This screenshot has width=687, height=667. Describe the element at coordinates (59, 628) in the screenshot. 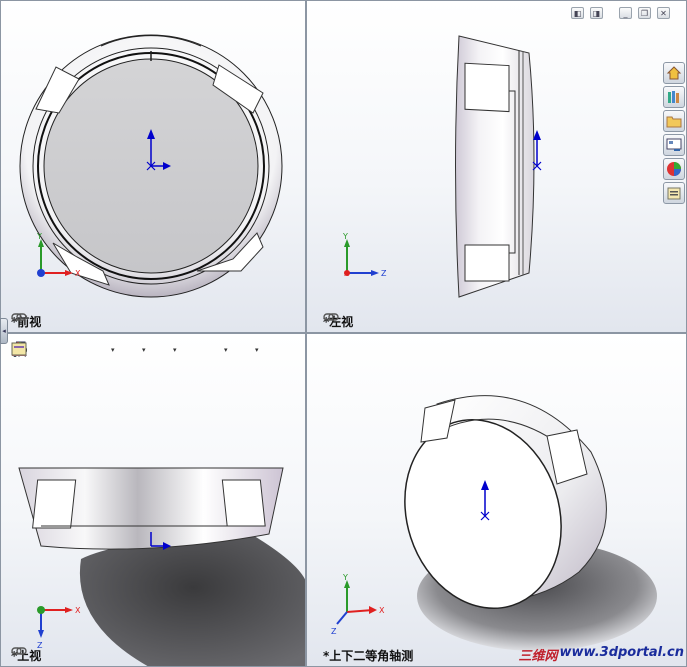

I see `top-triad: Z X` at that location.